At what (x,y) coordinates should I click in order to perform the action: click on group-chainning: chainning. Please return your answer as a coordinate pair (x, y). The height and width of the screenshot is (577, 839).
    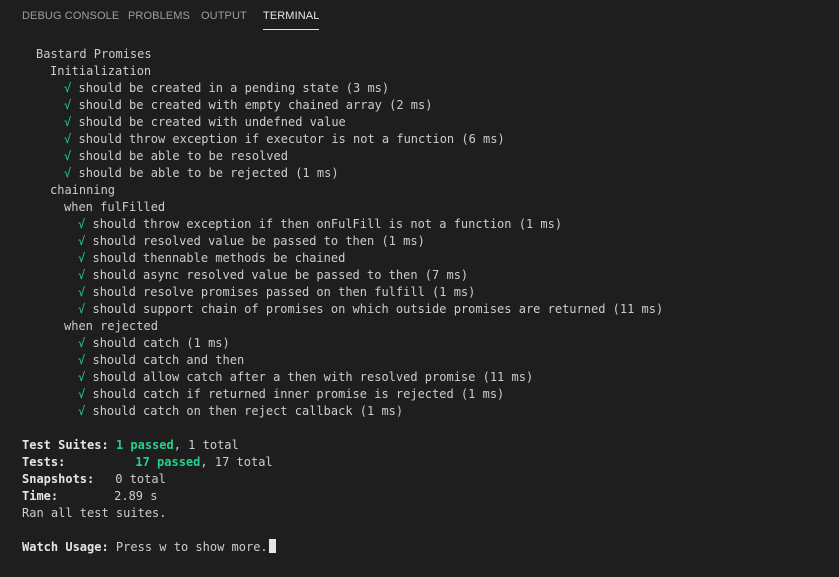
    Looking at the image, I should click on (83, 190).